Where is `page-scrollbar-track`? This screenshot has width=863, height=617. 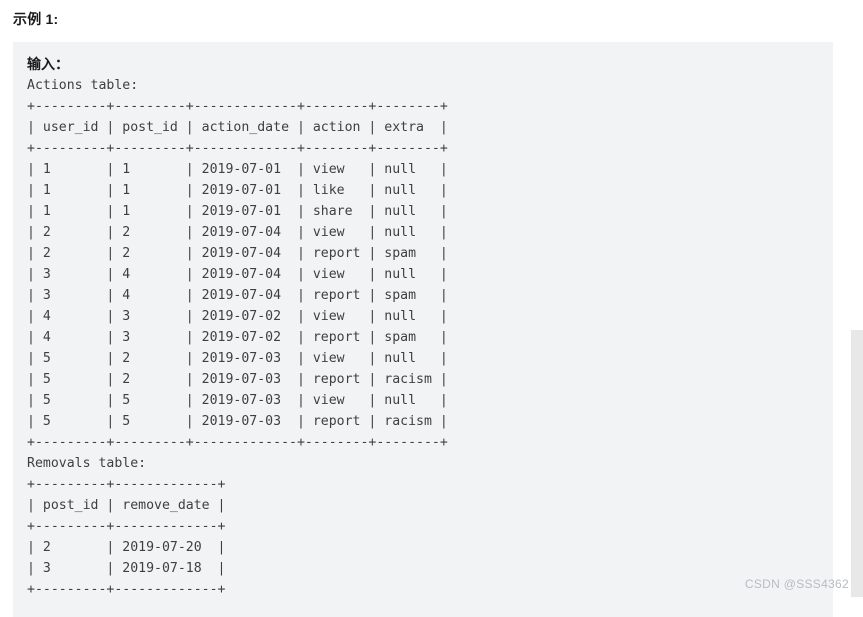
page-scrollbar-track is located at coordinates (857, 298).